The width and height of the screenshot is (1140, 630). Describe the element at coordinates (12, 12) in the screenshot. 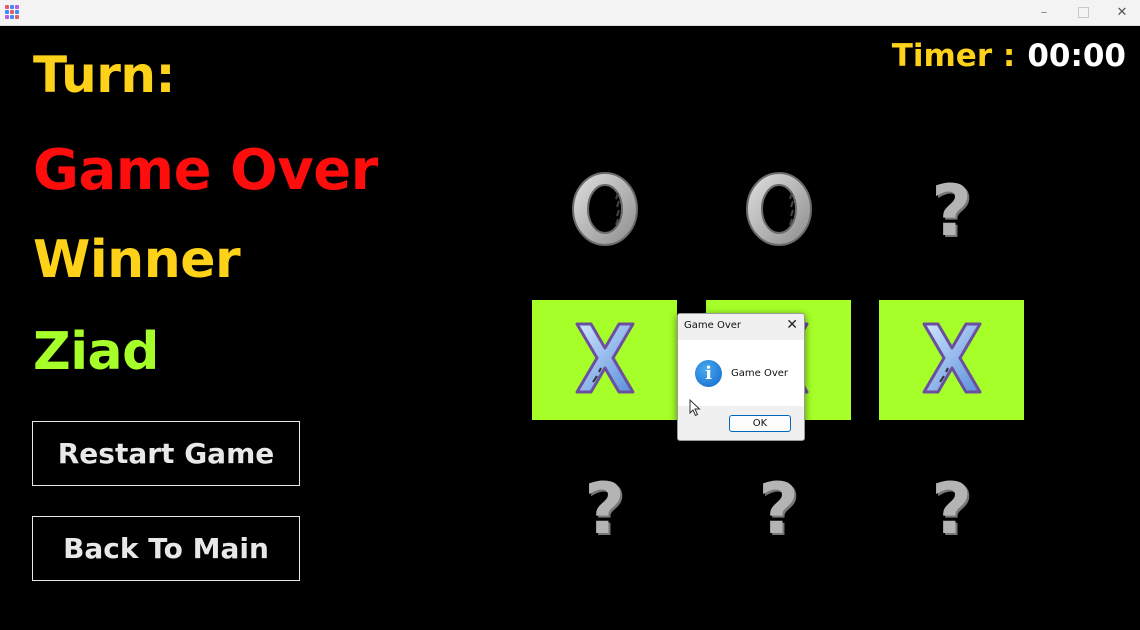

I see `app-grid-icon` at that location.